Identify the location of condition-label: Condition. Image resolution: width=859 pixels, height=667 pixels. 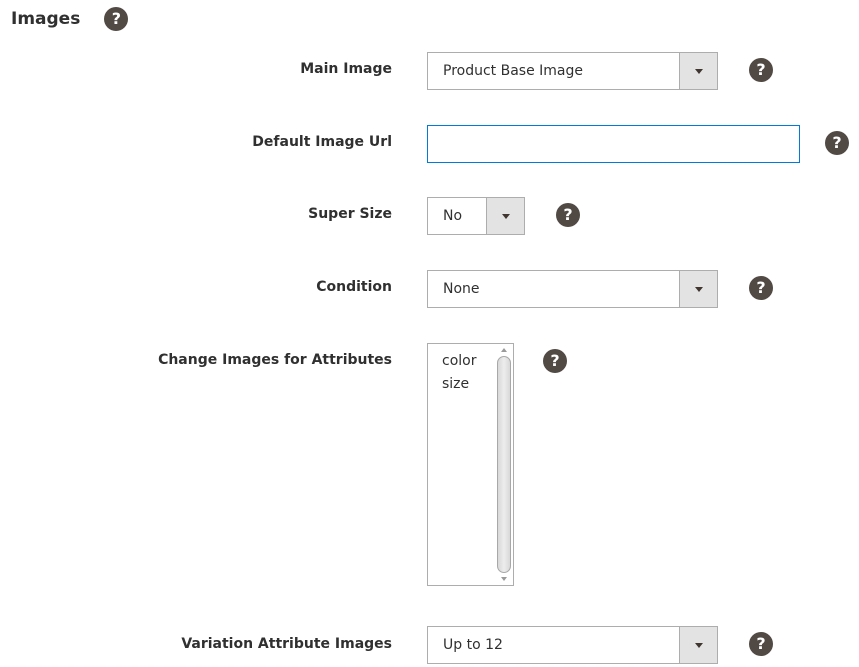
(354, 287).